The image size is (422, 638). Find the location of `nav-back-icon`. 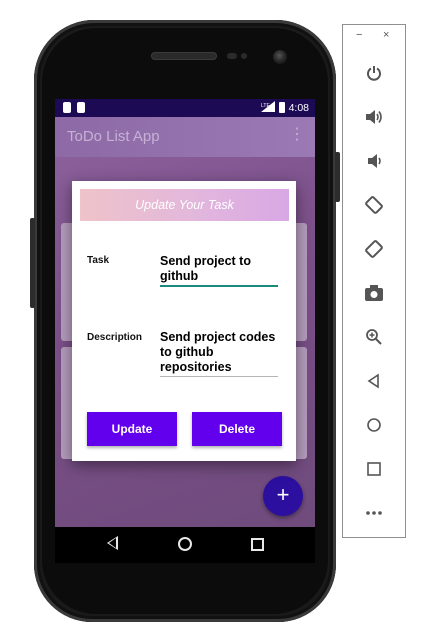

nav-back-icon is located at coordinates (112, 543).